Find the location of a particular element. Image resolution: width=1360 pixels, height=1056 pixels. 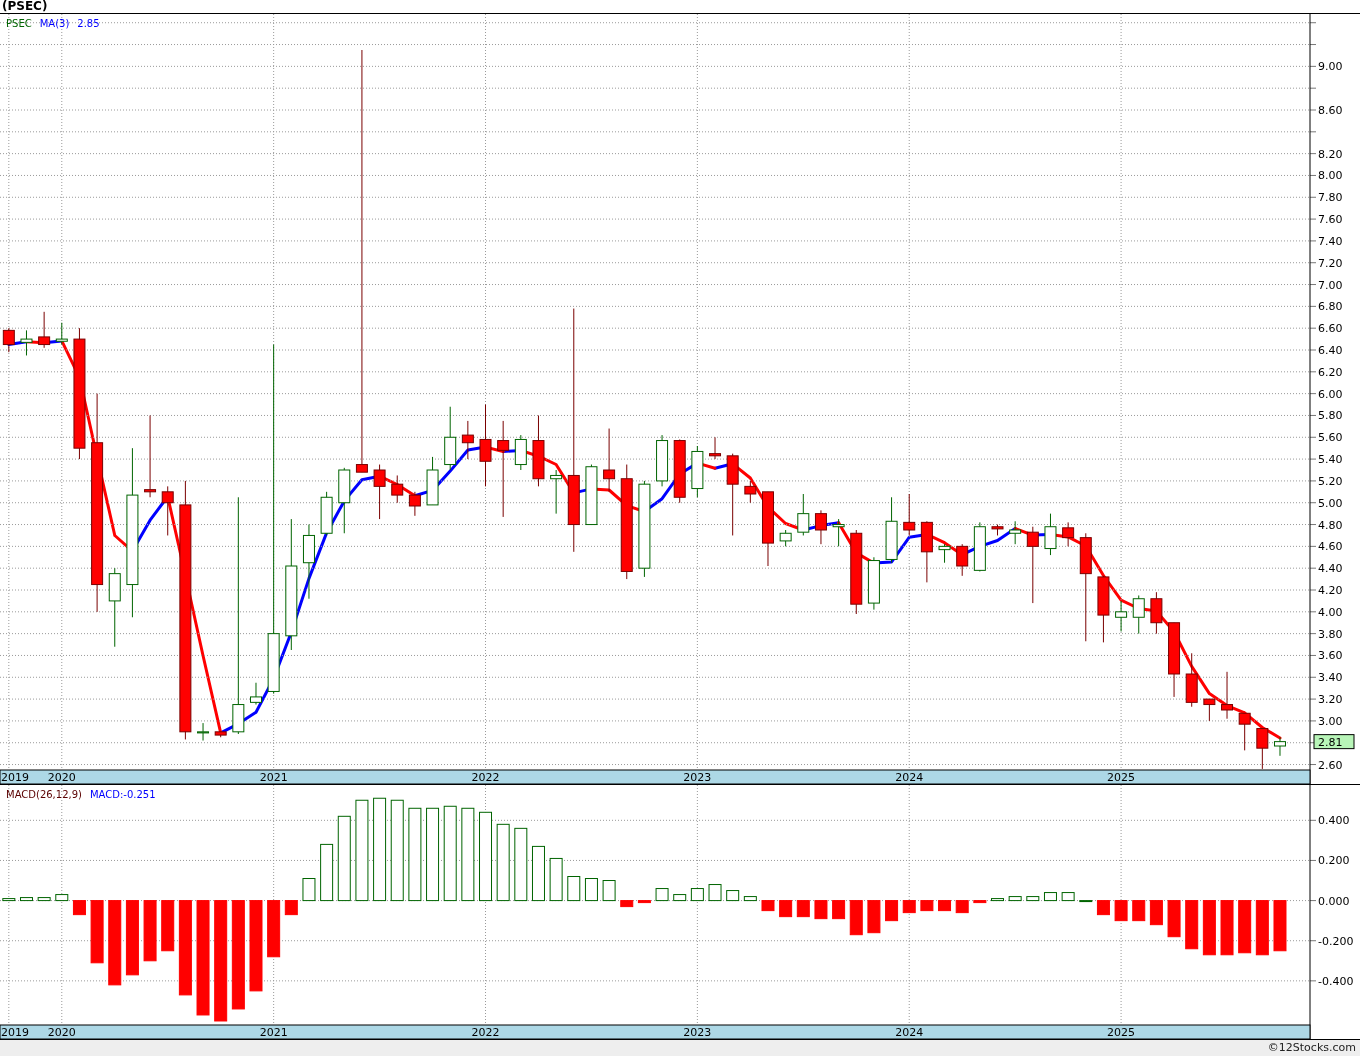

macd-axis-label: 0.400 is located at coordinates (1334, 820).